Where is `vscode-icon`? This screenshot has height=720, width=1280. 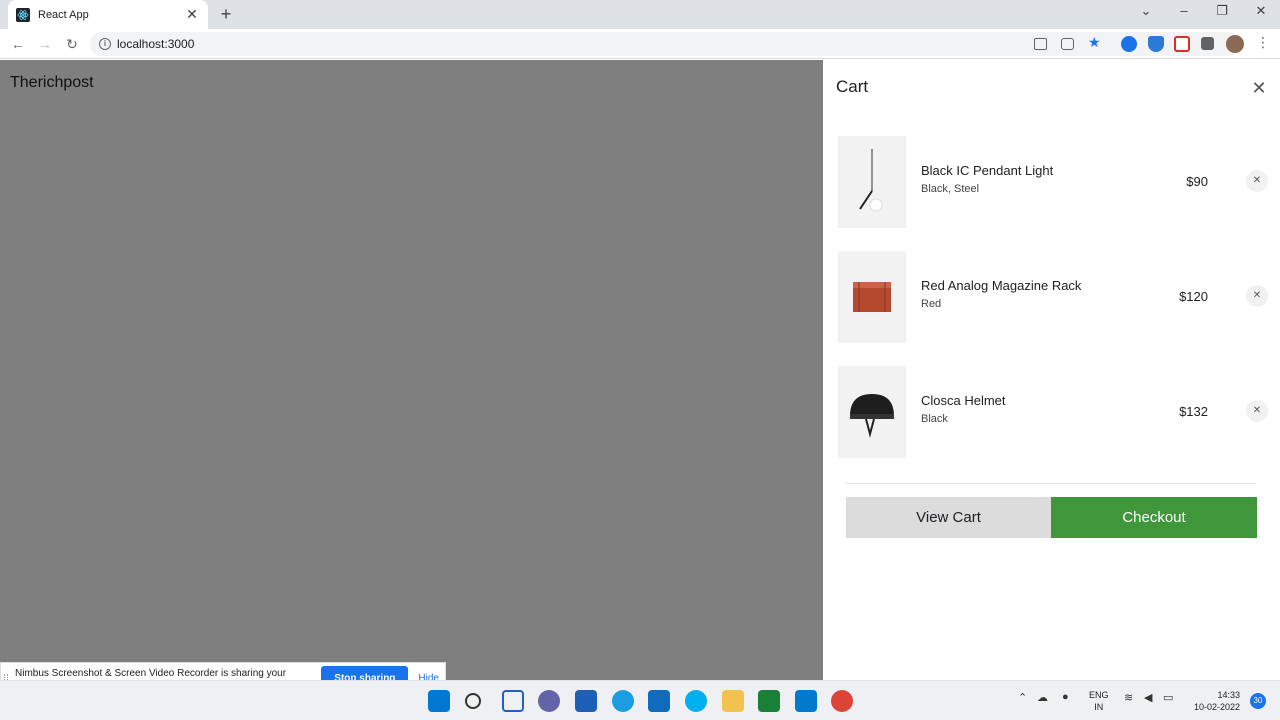
vscode-icon is located at coordinates (806, 701).